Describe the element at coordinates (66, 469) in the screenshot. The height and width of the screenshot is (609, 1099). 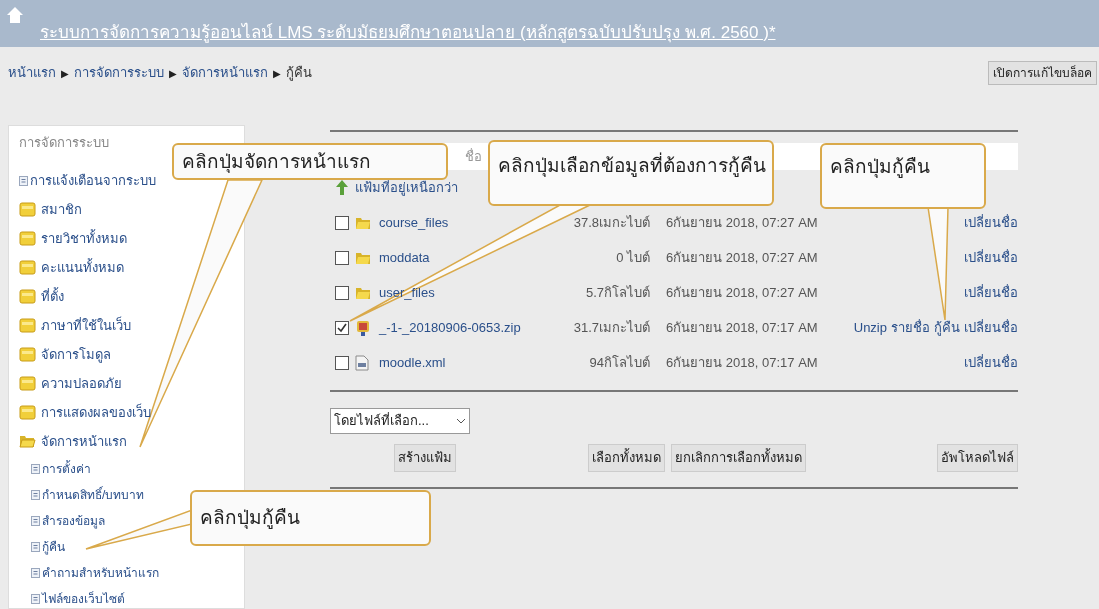
I see `sidebar-link: การตั้งค่า` at that location.